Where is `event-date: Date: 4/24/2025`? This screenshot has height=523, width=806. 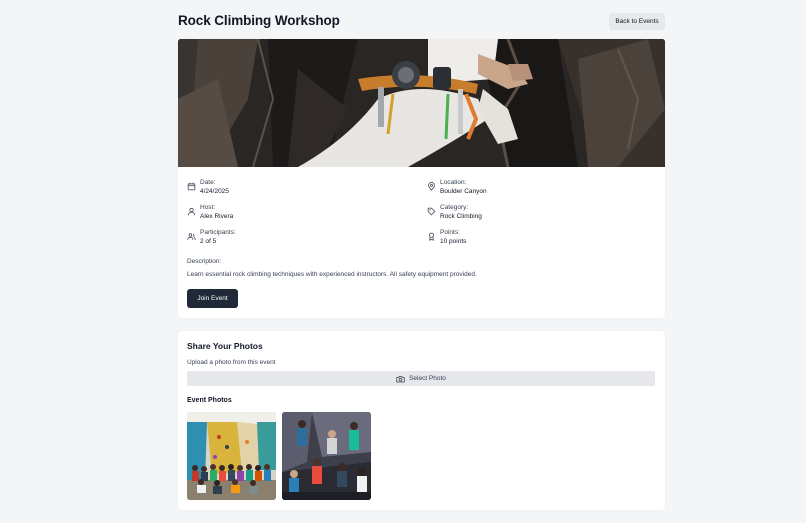 event-date: Date: 4/24/2025 is located at coordinates (208, 187).